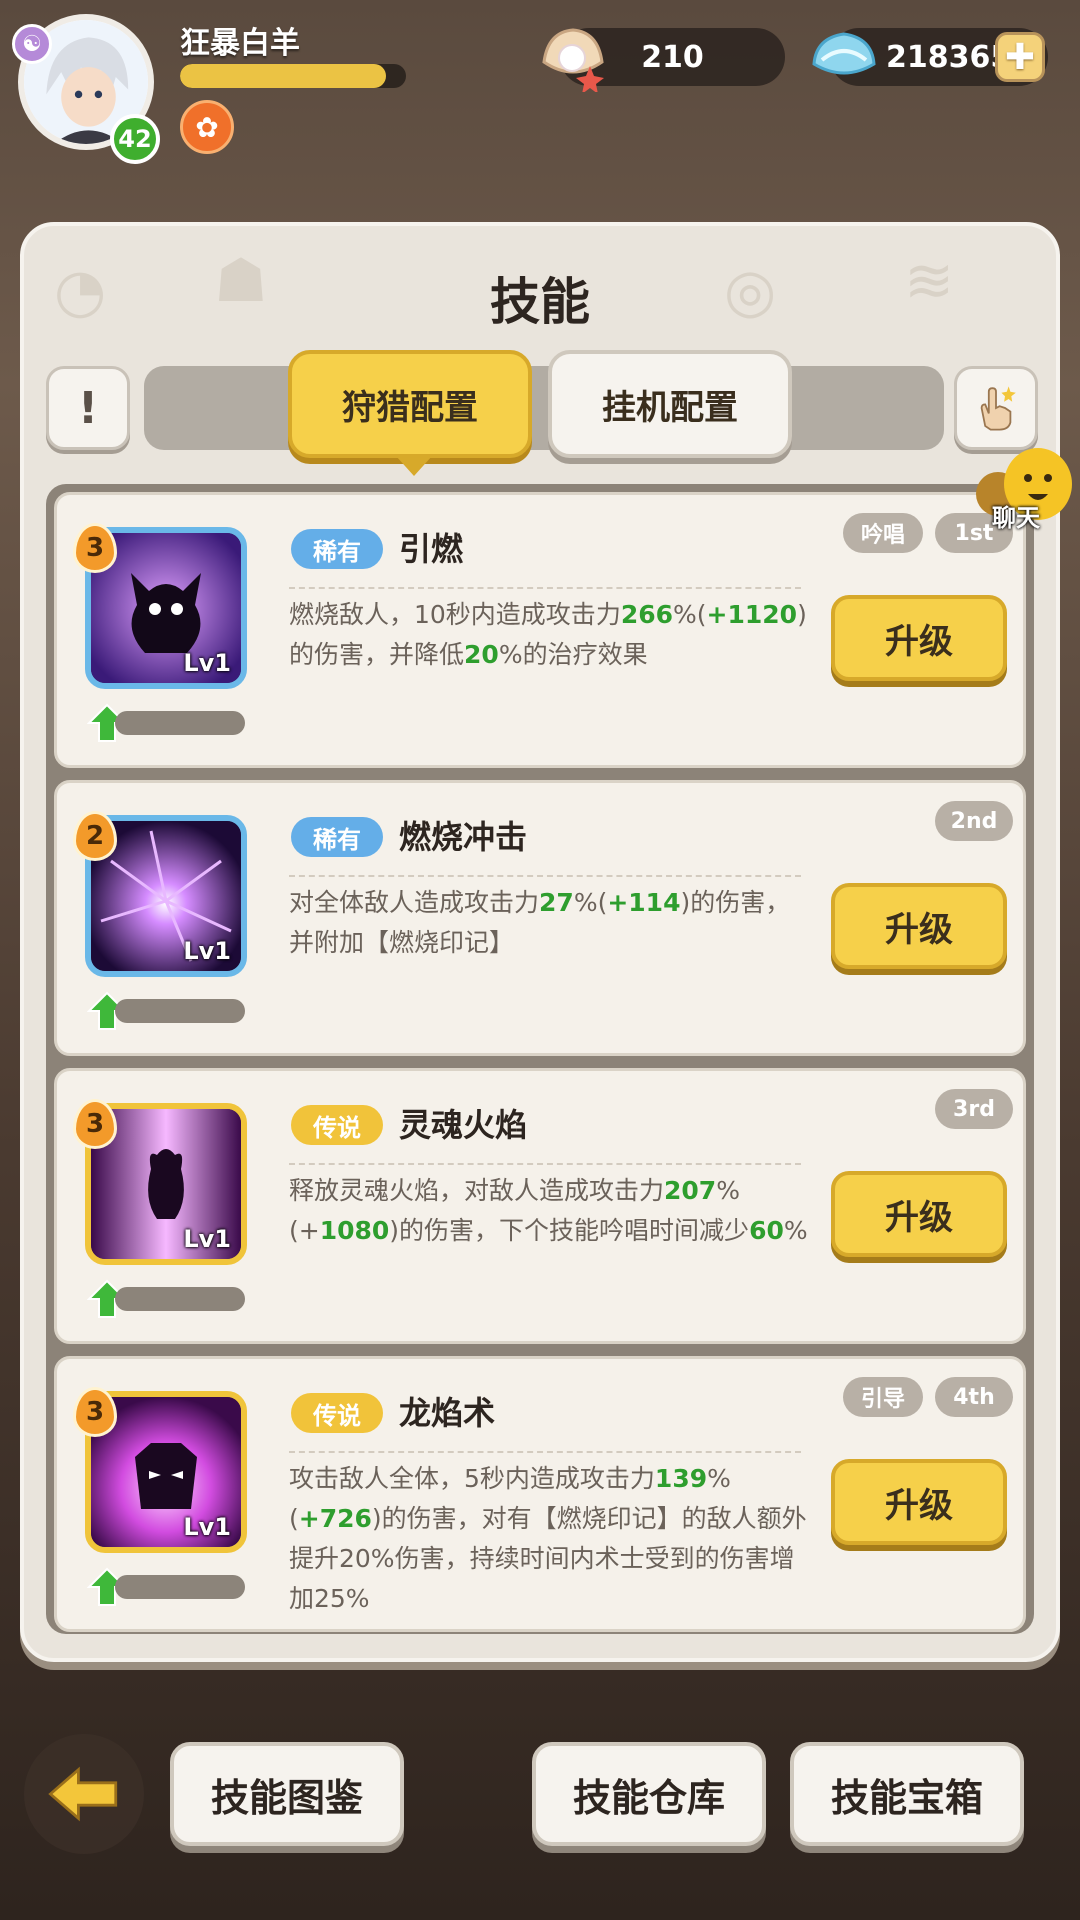 This screenshot has width=1080, height=1920. I want to click on skill-description: 对全体敌人造成攻击力27%(+114)的伤害，并附加【燃烧印记】, so click(550, 923).